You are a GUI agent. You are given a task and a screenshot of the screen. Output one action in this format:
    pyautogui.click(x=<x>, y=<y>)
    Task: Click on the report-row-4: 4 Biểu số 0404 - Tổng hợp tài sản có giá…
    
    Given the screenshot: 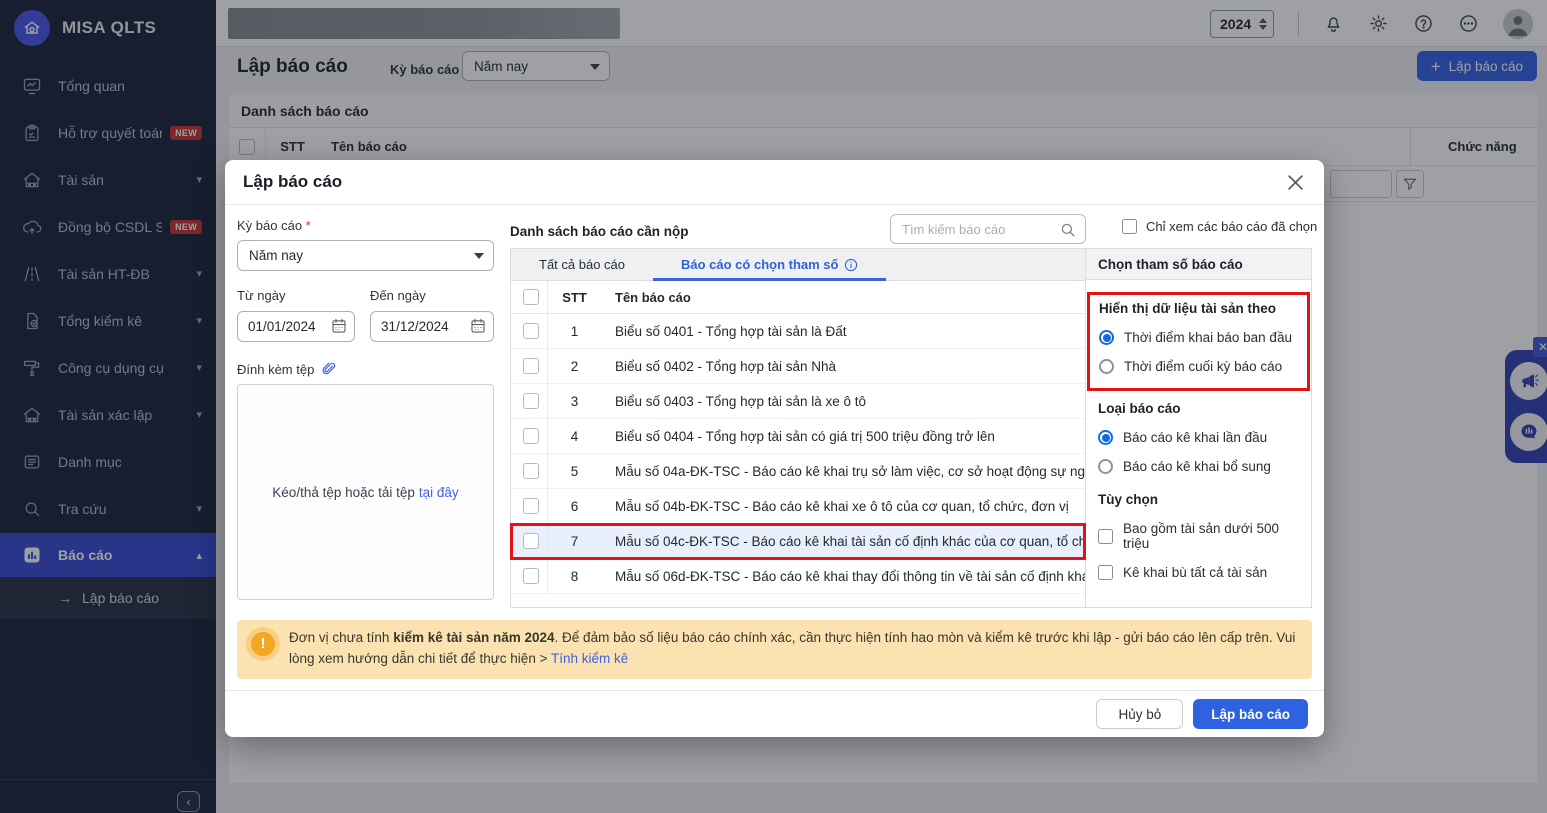 What is the action you would take?
    pyautogui.click(x=798, y=436)
    